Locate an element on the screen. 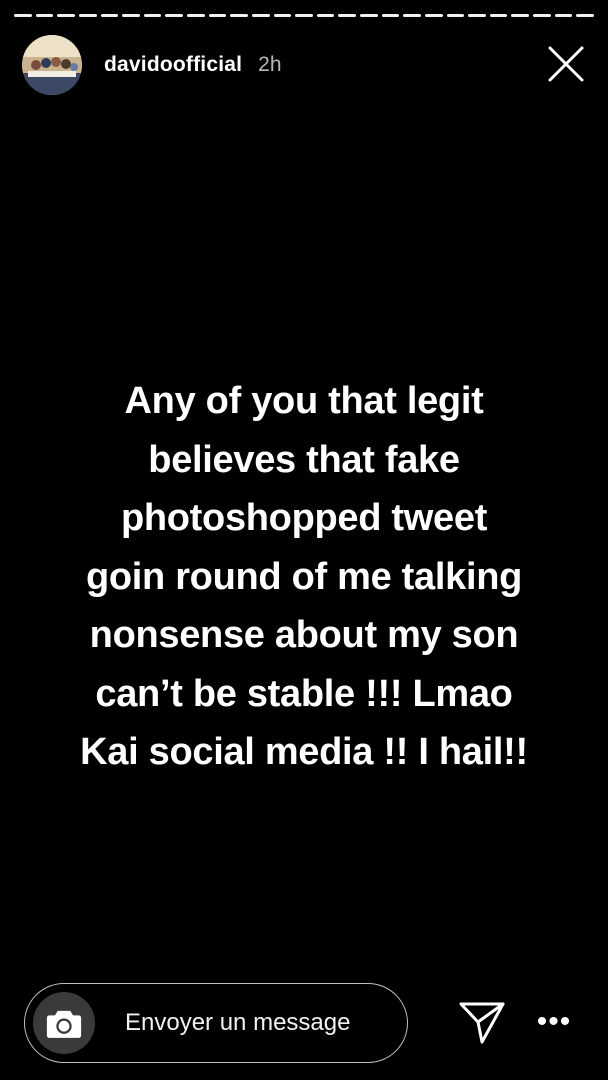 The height and width of the screenshot is (1080, 608). camera-icon is located at coordinates (64, 1024).